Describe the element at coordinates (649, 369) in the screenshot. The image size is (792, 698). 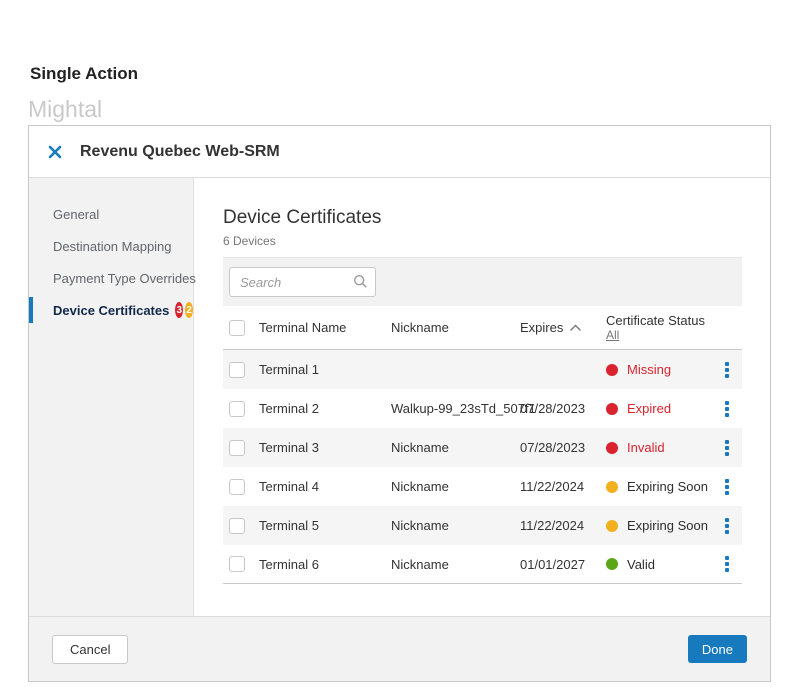
I see `status-label: Missing` at that location.